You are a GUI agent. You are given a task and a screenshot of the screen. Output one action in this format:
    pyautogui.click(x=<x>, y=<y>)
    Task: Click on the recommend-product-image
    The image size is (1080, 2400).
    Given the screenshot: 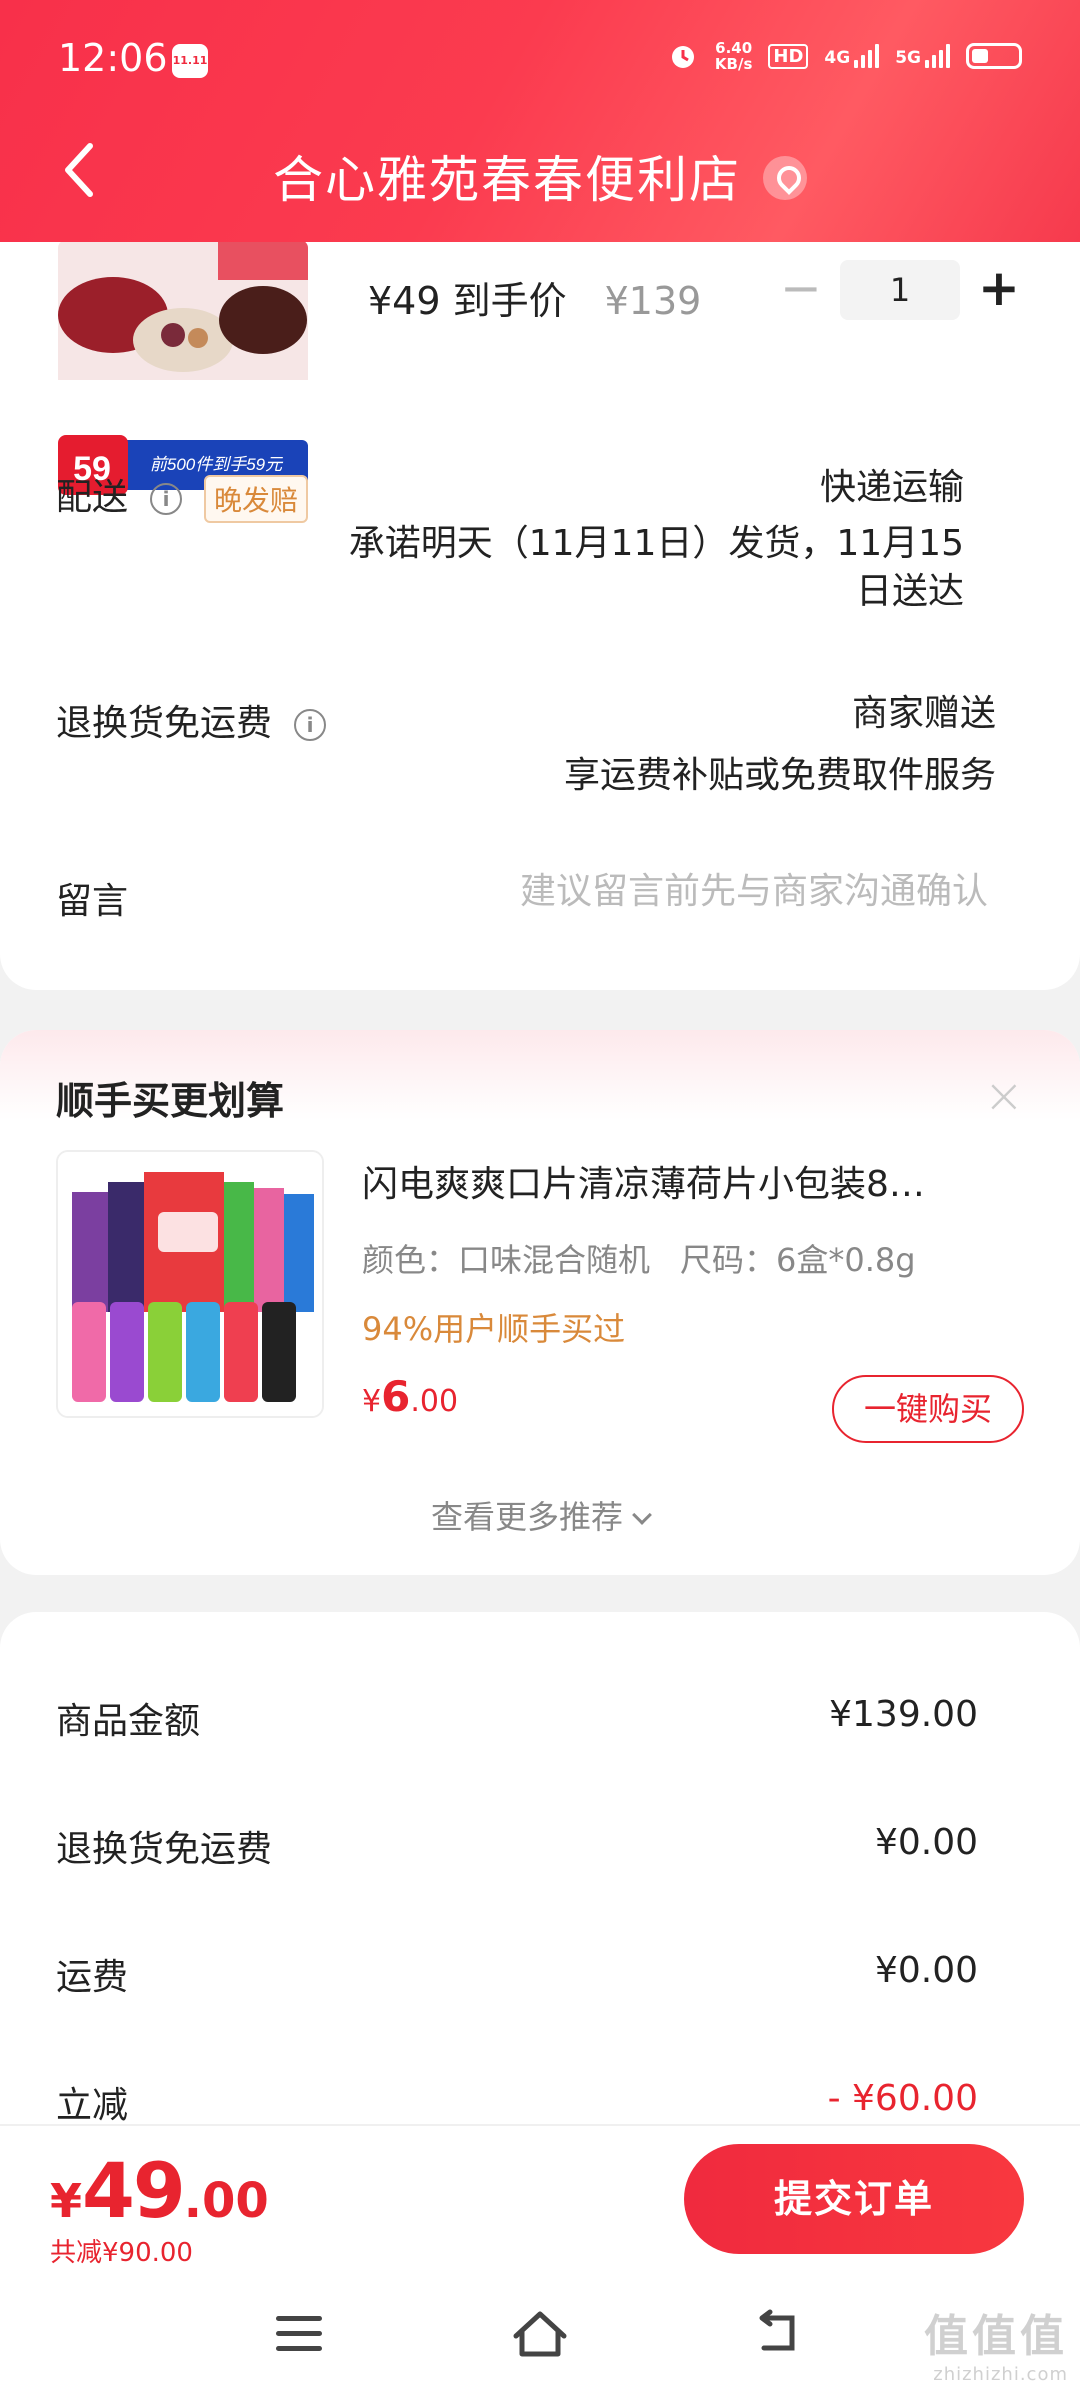 What is the action you would take?
    pyautogui.click(x=190, y=1284)
    